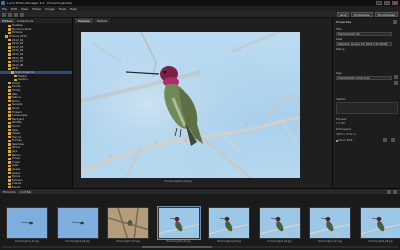 Image resolution: width=400 pixels, height=250 pixels. What do you see at coordinates (77, 241) in the screenshot?
I see `thumbnail-label: Hummingbird_02.jpg` at bounding box center [77, 241].